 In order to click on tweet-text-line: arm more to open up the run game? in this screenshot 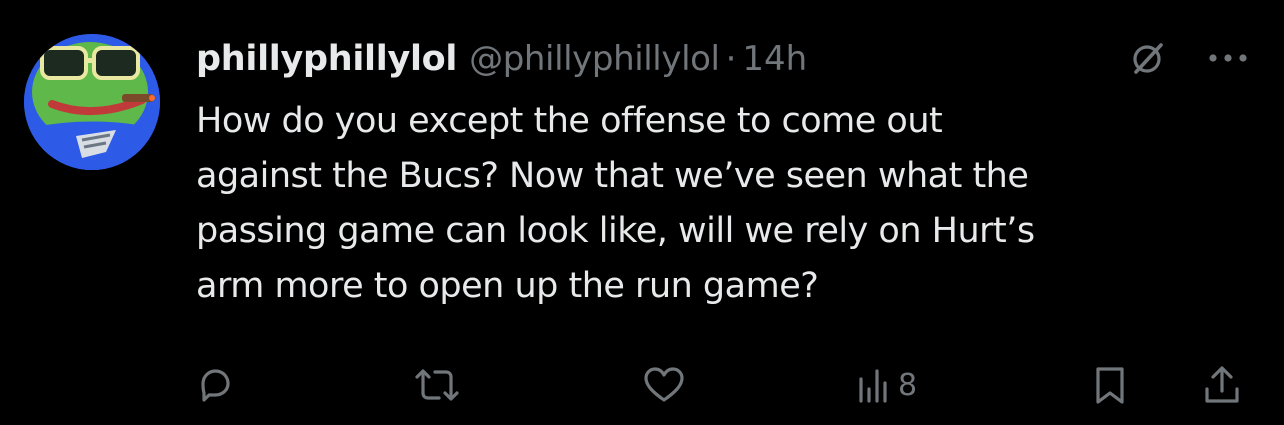, I will do `click(507, 286)`.